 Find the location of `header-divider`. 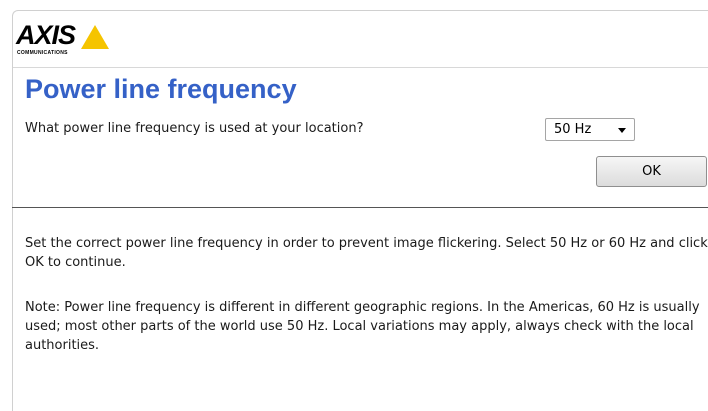

header-divider is located at coordinates (360, 67).